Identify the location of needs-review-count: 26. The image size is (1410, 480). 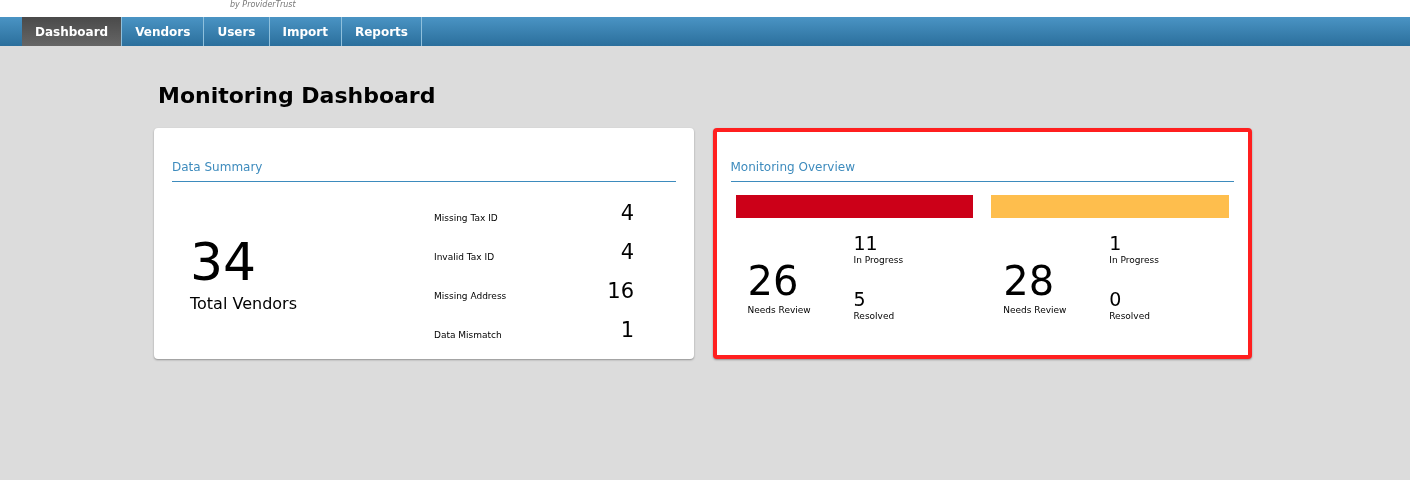
(773, 281).